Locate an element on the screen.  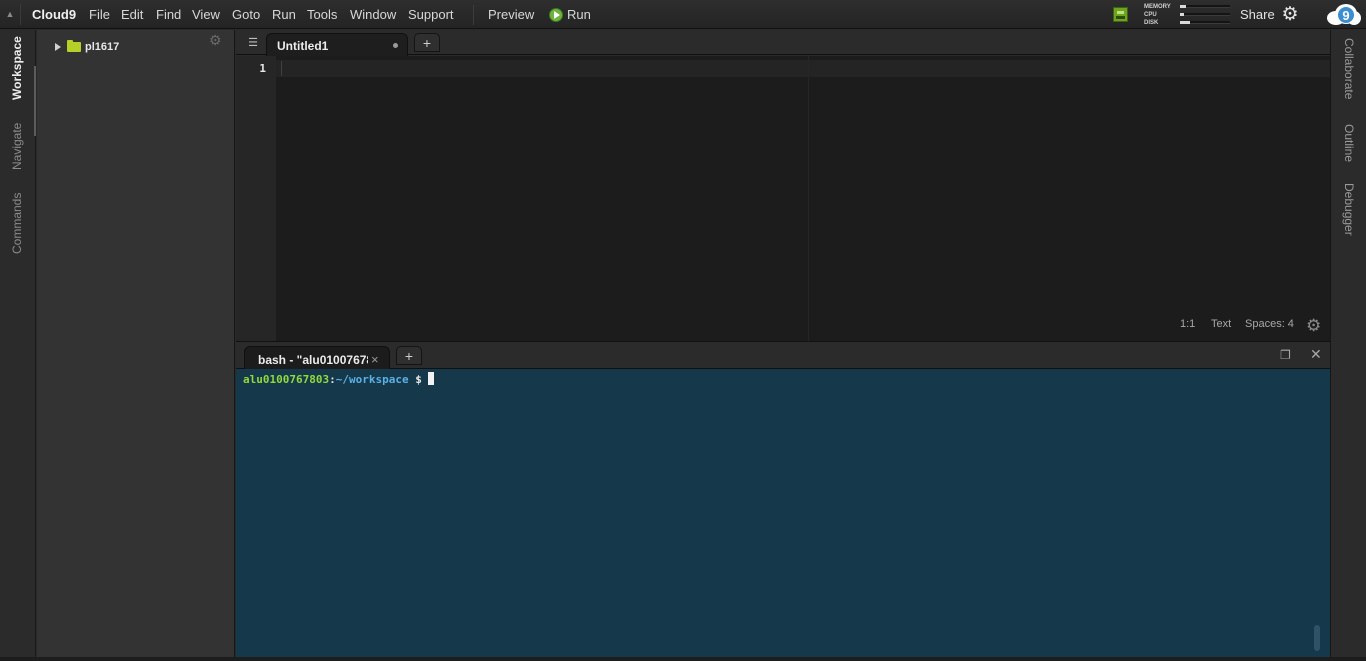
cloud9-logo-text: 9 is located at coordinates (1345, 15).